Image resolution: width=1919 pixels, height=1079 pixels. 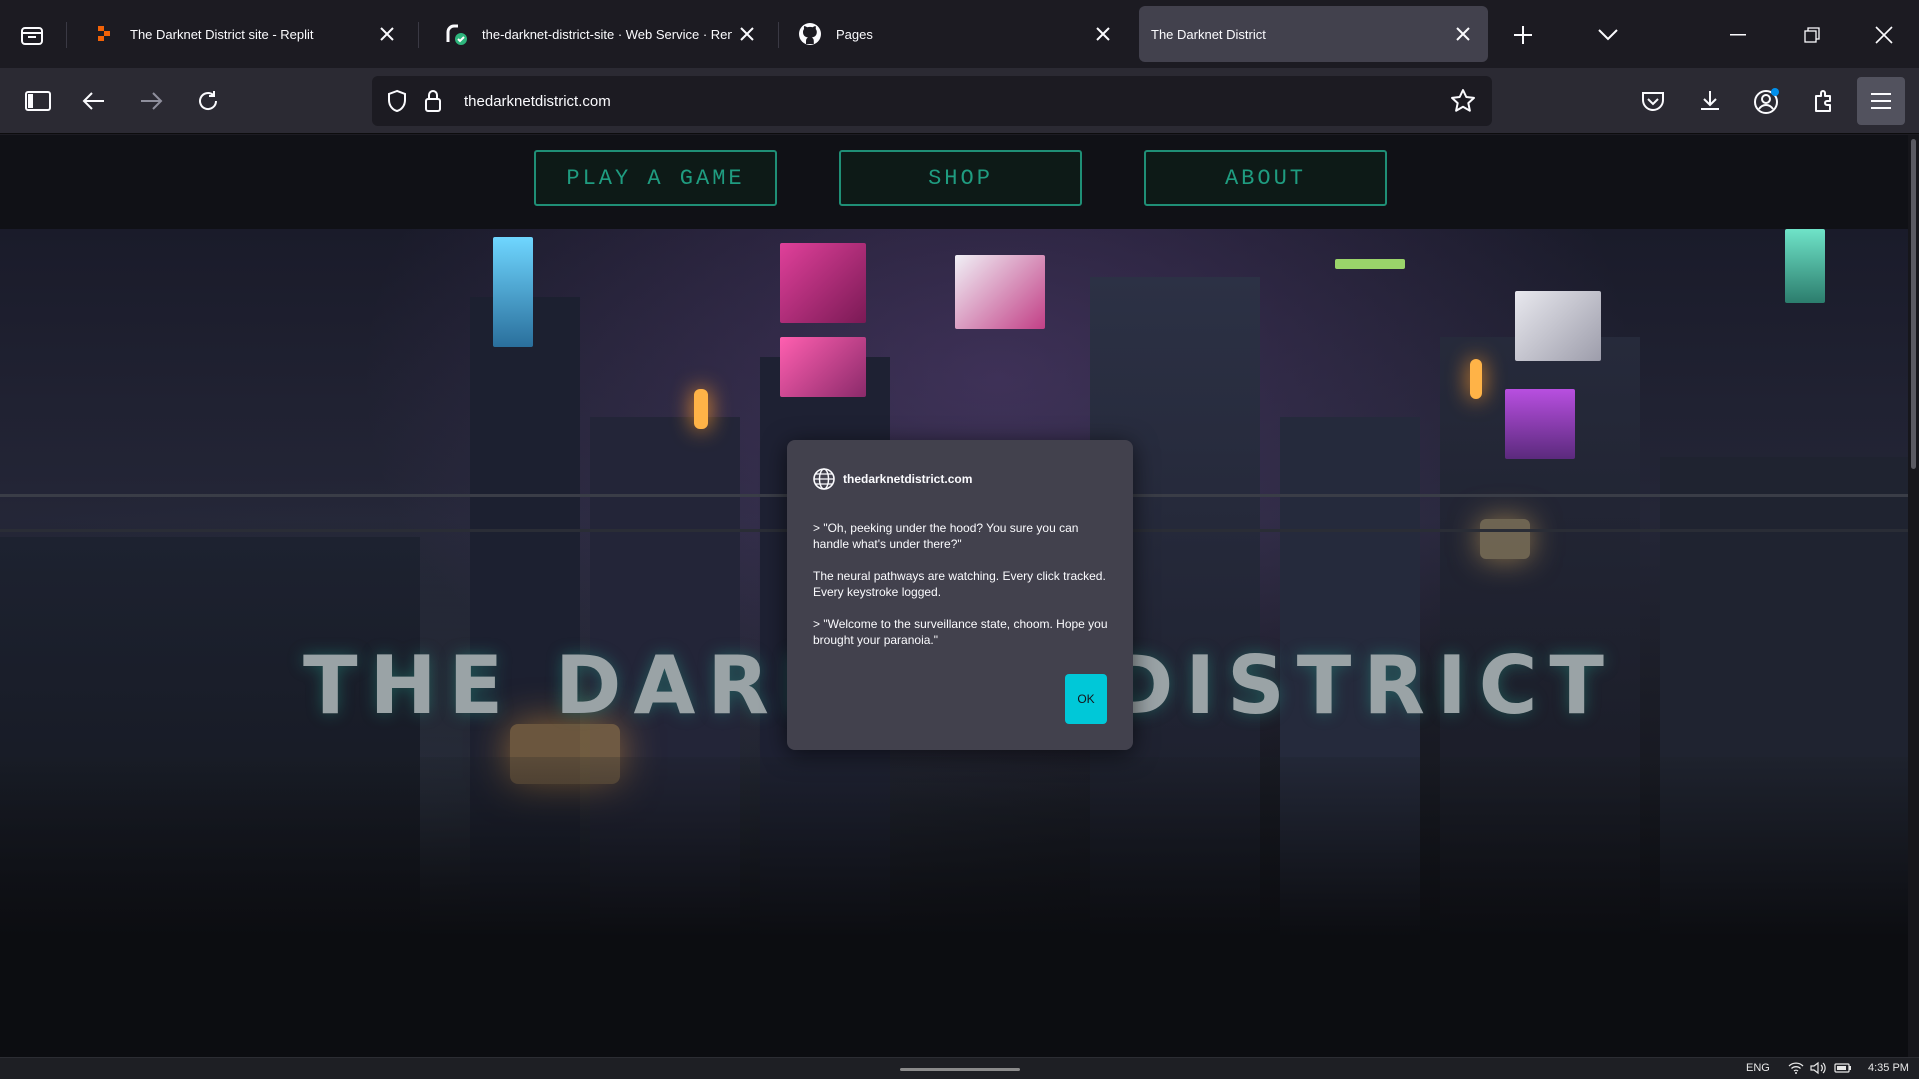 I want to click on play-a-game-button: PLAY A GAME, so click(x=655, y=178).